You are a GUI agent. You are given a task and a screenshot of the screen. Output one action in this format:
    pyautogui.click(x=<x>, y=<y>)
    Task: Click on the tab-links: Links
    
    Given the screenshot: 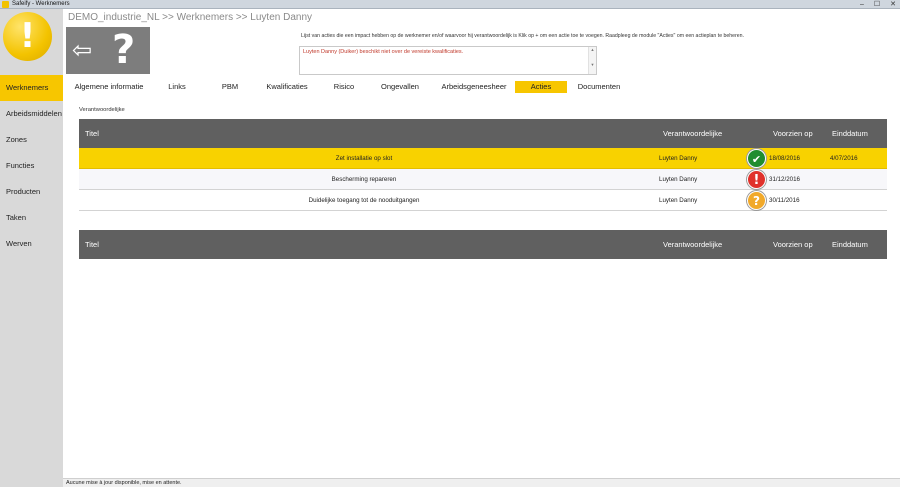 What is the action you would take?
    pyautogui.click(x=177, y=87)
    